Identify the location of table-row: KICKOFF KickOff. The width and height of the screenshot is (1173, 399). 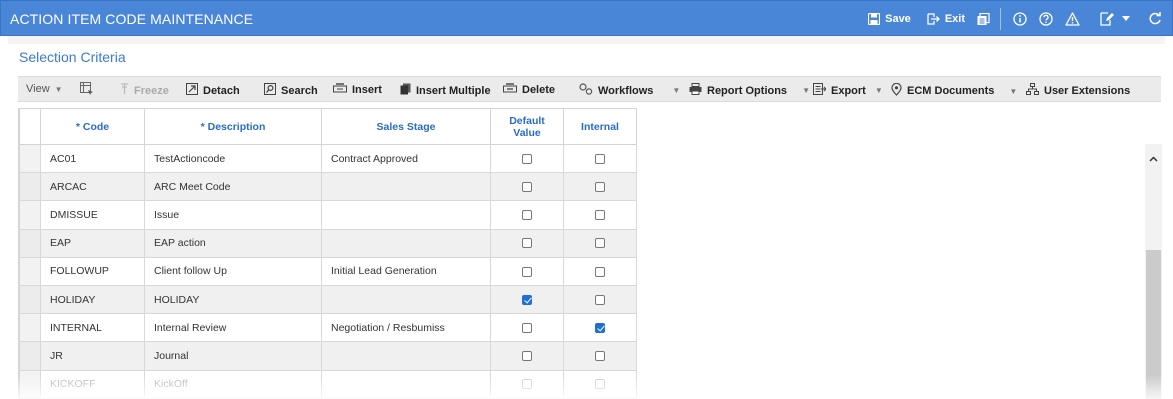
(328, 384).